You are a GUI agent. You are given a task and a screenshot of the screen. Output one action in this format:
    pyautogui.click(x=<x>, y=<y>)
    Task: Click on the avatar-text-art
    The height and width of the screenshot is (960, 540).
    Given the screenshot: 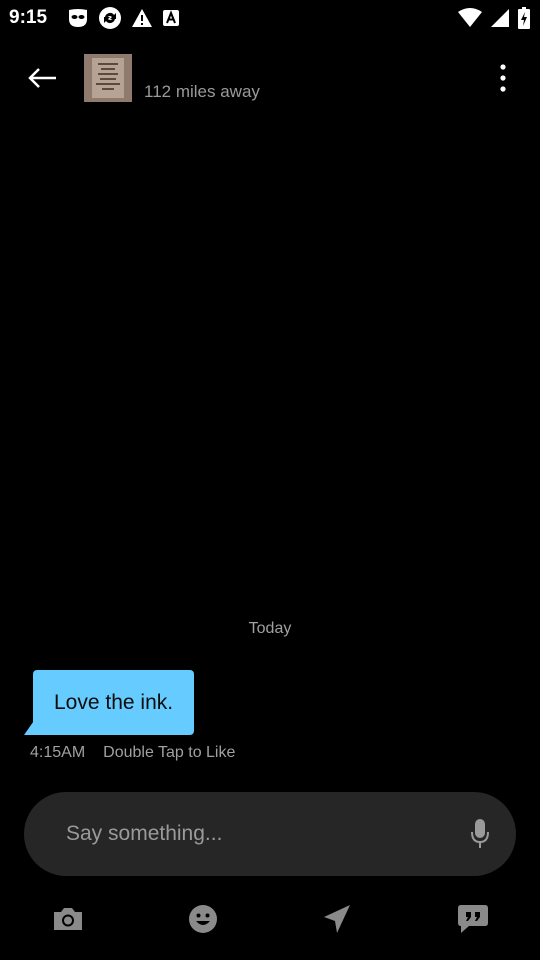 What is the action you would take?
    pyautogui.click(x=108, y=76)
    